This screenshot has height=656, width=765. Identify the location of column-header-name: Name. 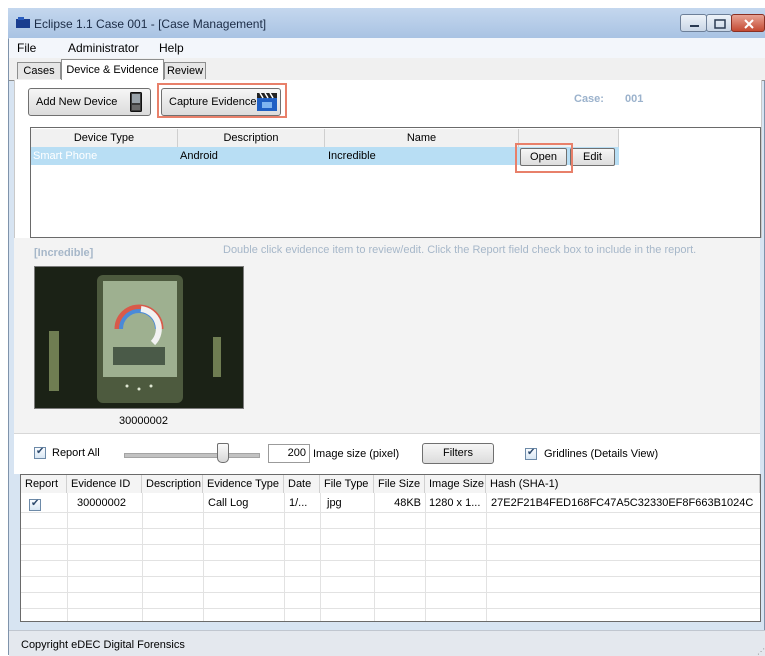
(422, 138).